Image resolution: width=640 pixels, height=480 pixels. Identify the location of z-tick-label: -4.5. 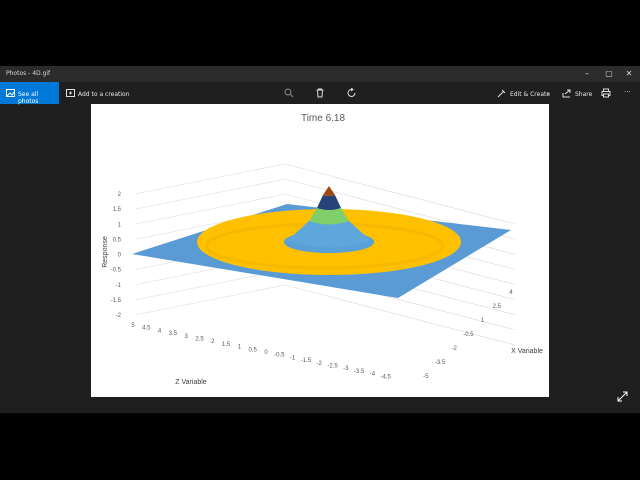
(386, 377).